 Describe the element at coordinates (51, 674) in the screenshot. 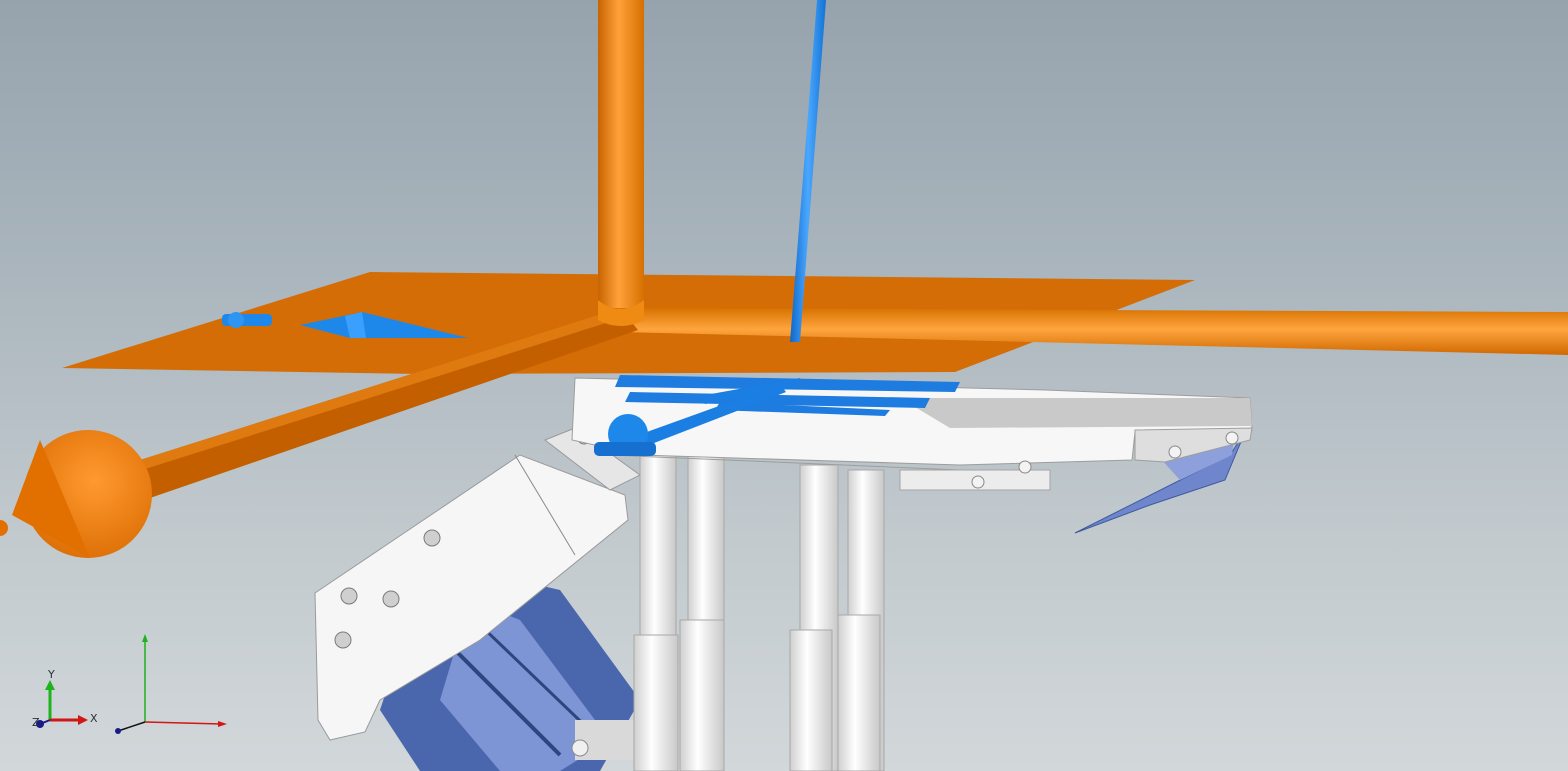

I see `triad-y-label: Y` at that location.